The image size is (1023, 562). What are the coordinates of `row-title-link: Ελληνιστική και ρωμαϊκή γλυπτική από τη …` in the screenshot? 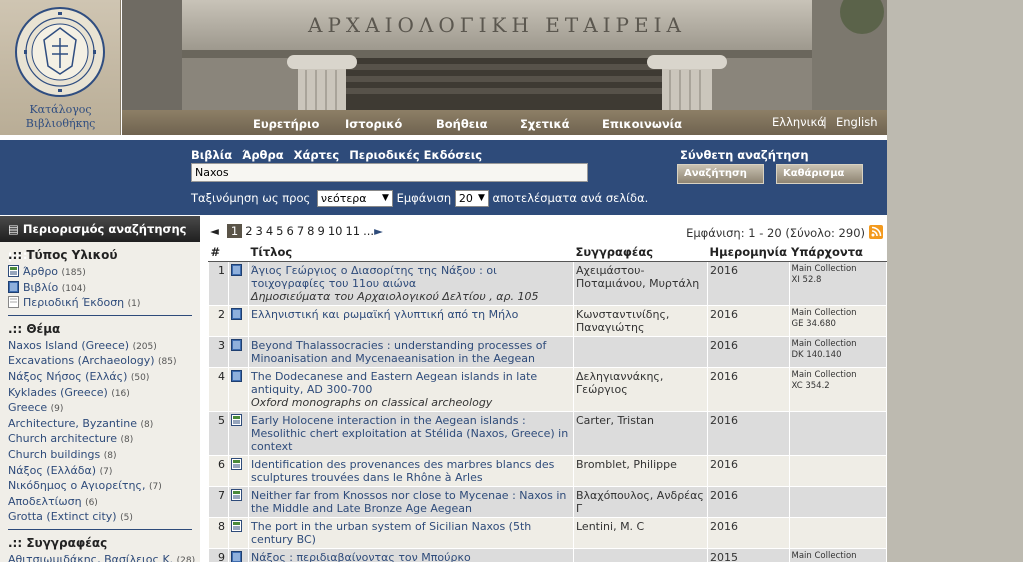 It's located at (411, 314).